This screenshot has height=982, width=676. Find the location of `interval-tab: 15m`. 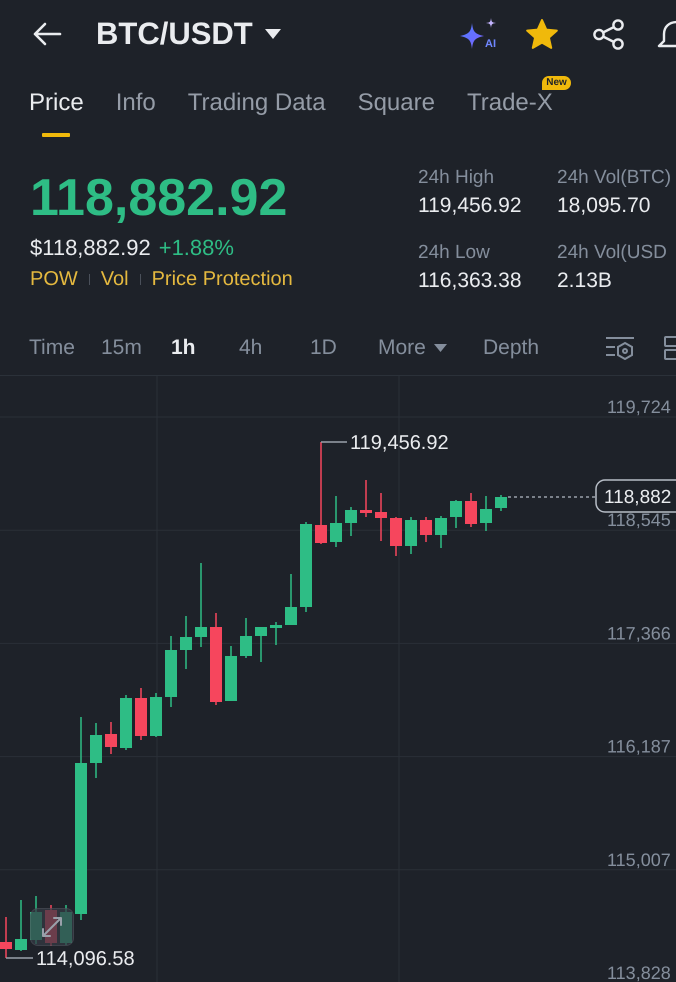

interval-tab: 15m is located at coordinates (121, 347).